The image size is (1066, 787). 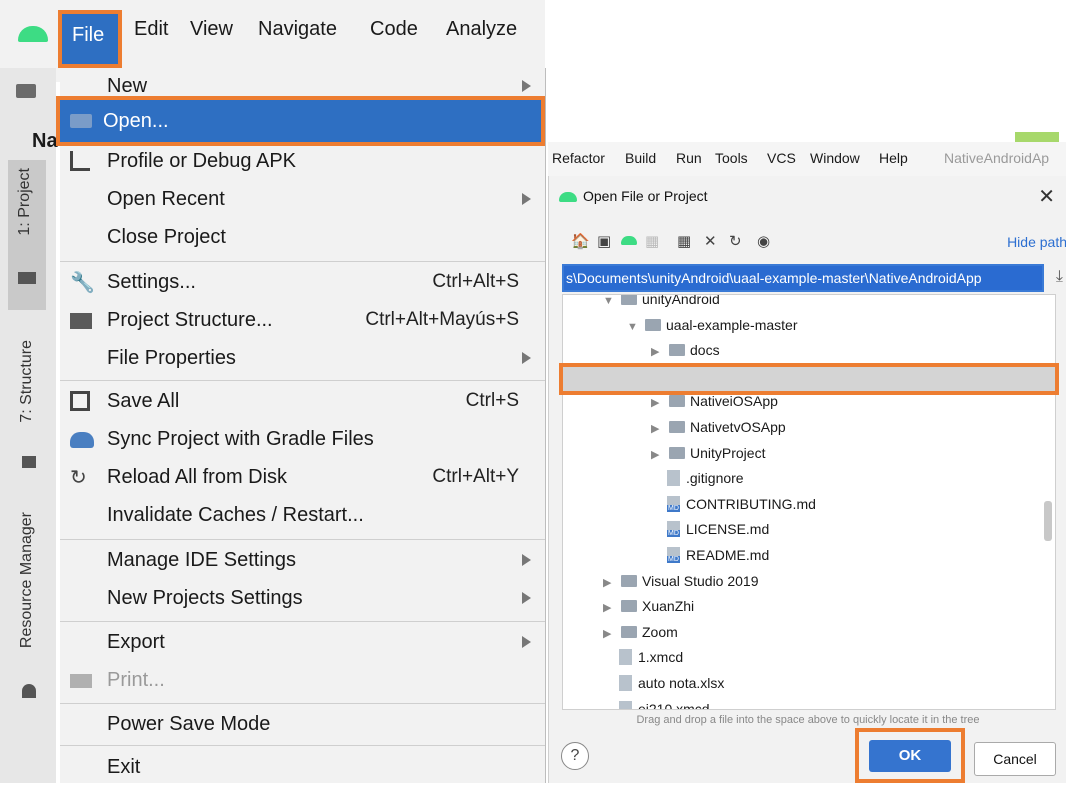 What do you see at coordinates (1046, 196) in the screenshot?
I see `close-icon: ✕` at bounding box center [1046, 196].